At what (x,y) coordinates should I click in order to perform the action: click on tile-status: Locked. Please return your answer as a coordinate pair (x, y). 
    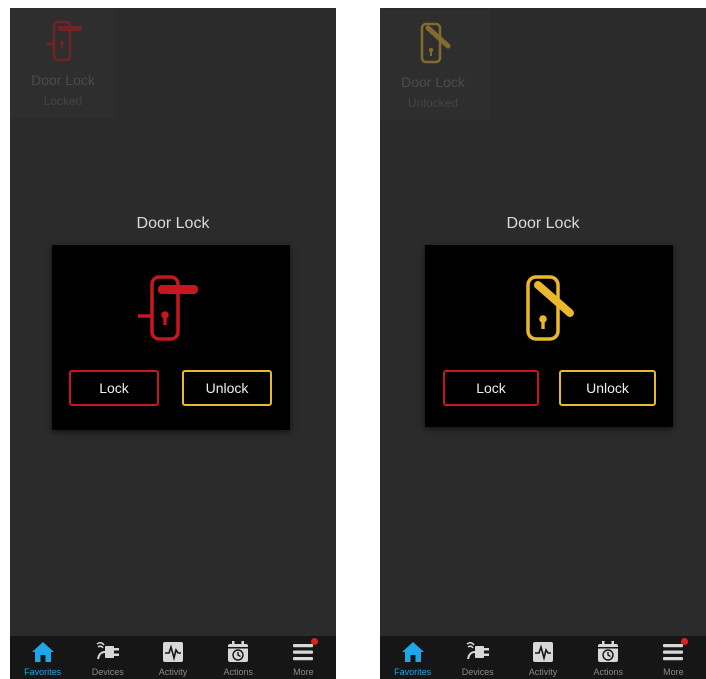
    Looking at the image, I should click on (63, 101).